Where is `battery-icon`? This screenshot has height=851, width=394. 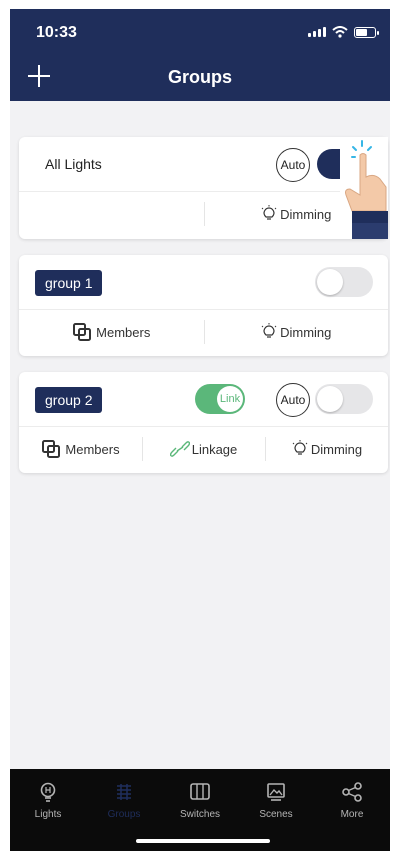
battery-icon is located at coordinates (366, 32).